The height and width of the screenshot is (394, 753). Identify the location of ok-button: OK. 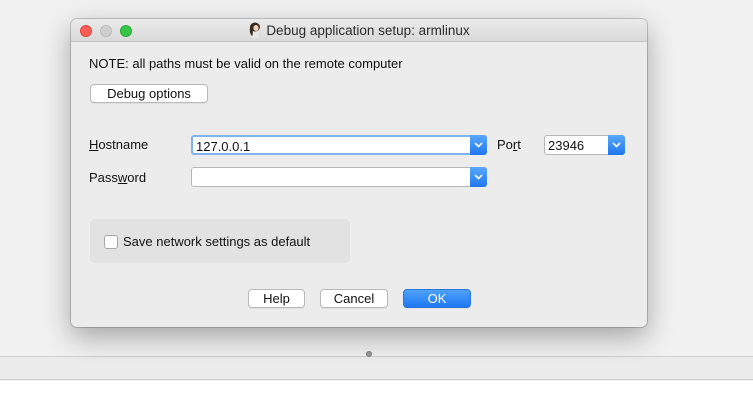
(437, 298).